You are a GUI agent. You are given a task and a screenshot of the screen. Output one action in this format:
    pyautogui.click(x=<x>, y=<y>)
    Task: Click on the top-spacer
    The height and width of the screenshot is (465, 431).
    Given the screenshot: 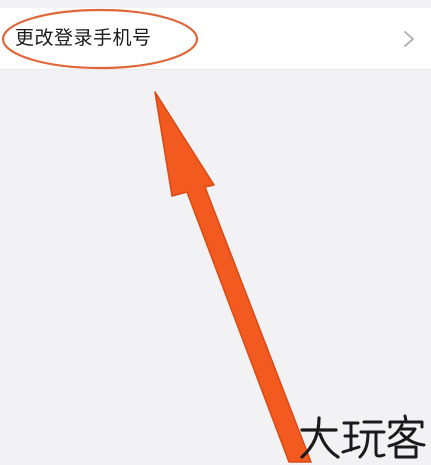 What is the action you would take?
    pyautogui.click(x=215, y=4)
    